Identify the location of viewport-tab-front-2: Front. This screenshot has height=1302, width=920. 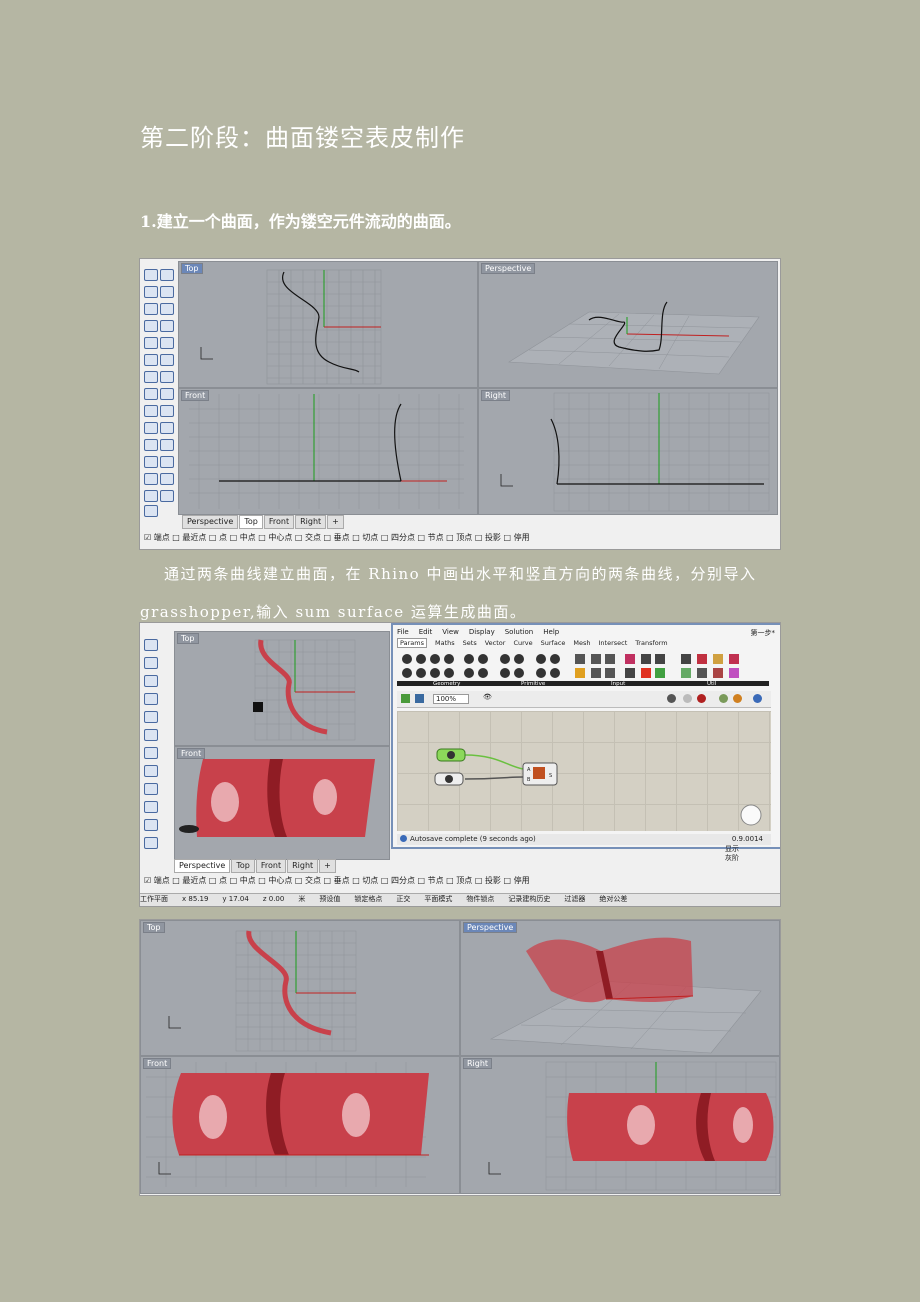
(191, 753).